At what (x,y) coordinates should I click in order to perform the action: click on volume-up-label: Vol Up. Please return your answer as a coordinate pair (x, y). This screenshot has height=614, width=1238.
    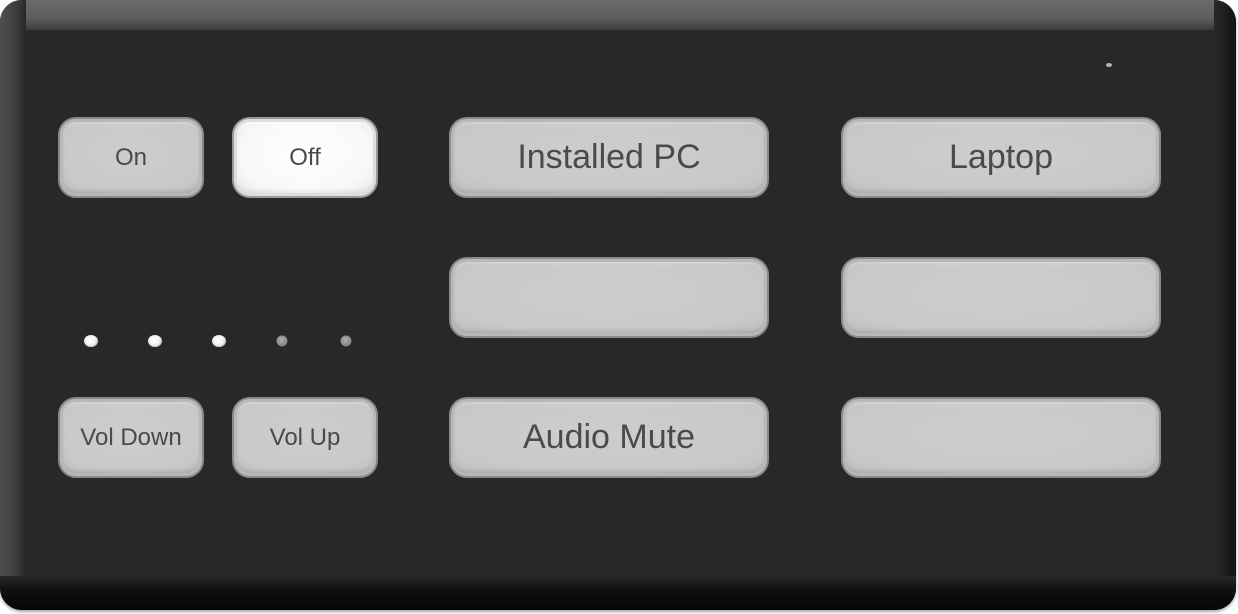
    Looking at the image, I should click on (305, 437).